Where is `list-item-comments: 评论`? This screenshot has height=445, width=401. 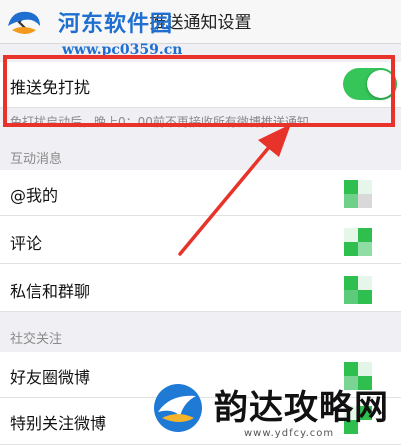 list-item-comments: 评论 is located at coordinates (200, 240).